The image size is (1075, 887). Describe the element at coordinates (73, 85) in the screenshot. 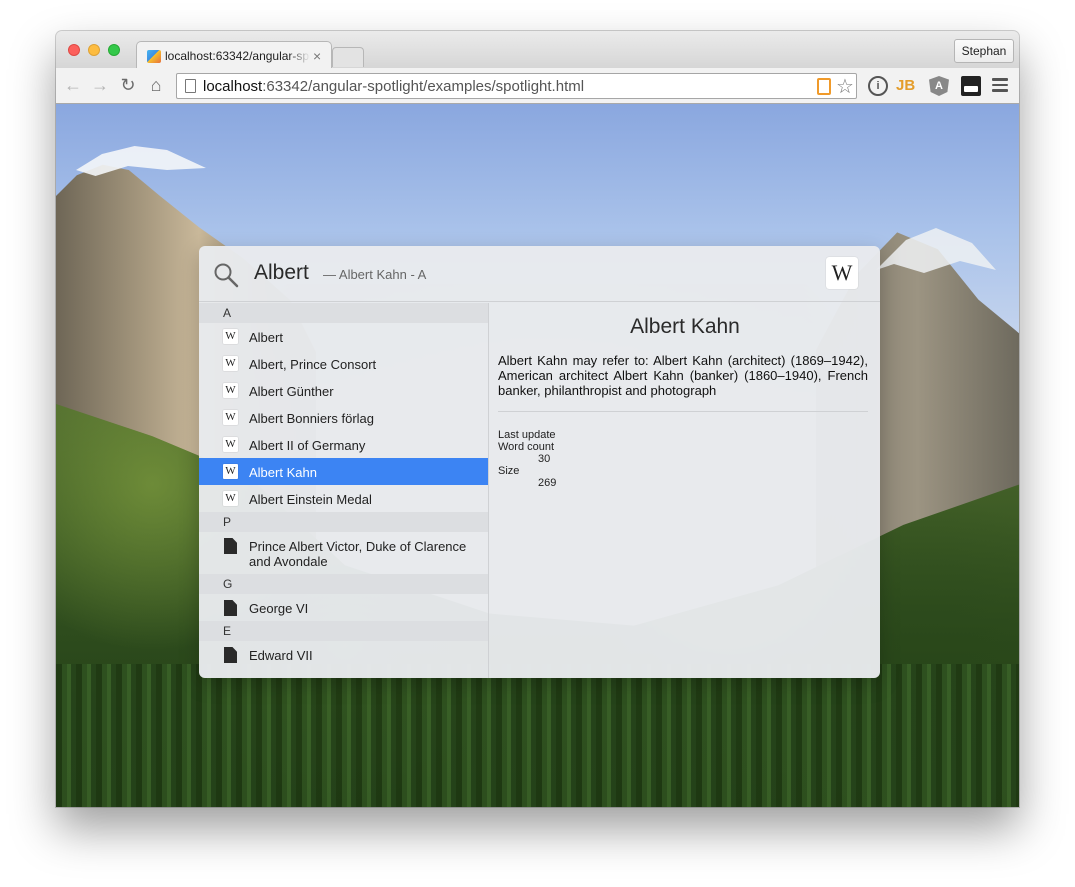

I see `back-icon: ←` at that location.